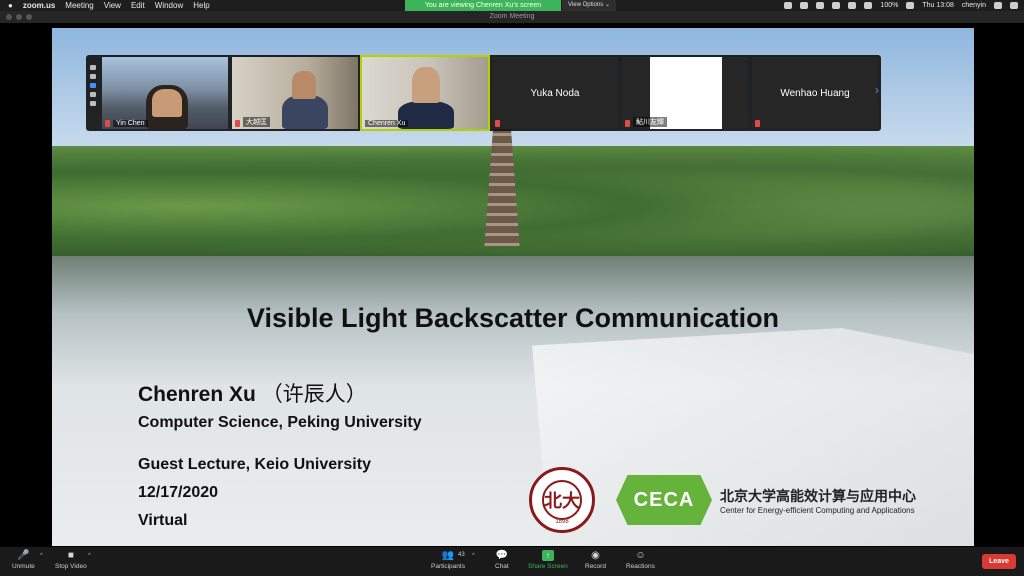 This screenshot has height=576, width=1024. Describe the element at coordinates (548, 566) in the screenshot. I see `share-screen-label: Share Screen` at that location.